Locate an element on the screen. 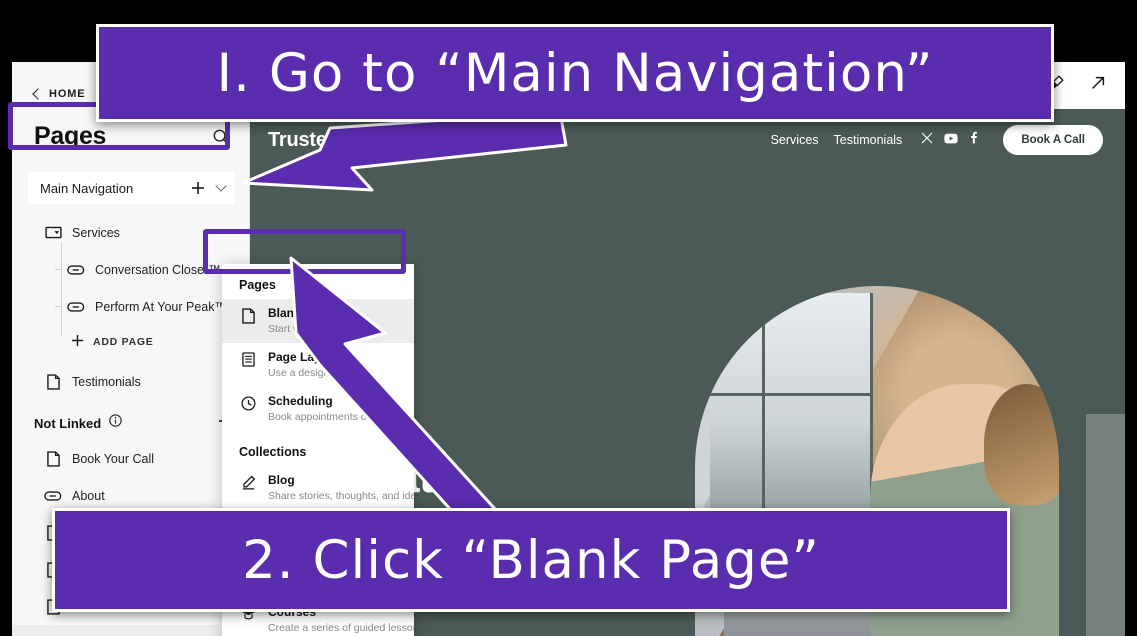 This screenshot has height=636, width=1137. callout-step-1: I. Go to “Main Navigation” is located at coordinates (575, 73).